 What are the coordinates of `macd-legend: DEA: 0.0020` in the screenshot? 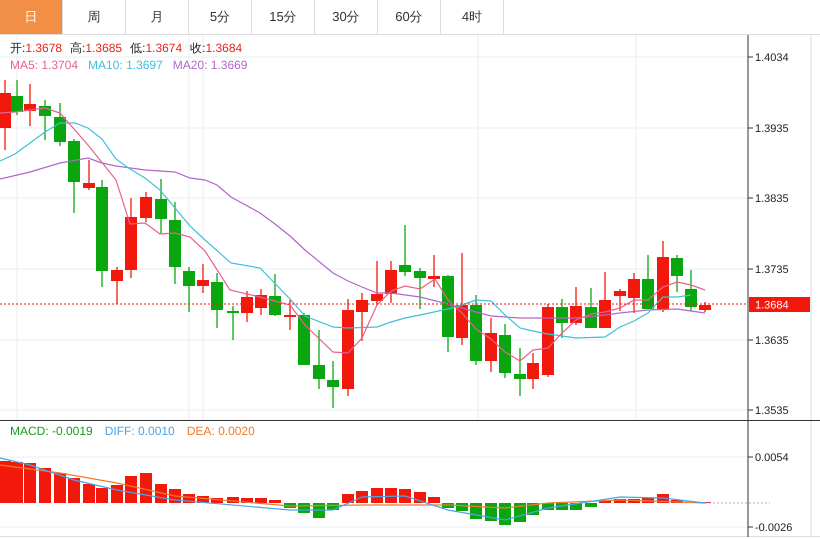 It's located at (220, 431).